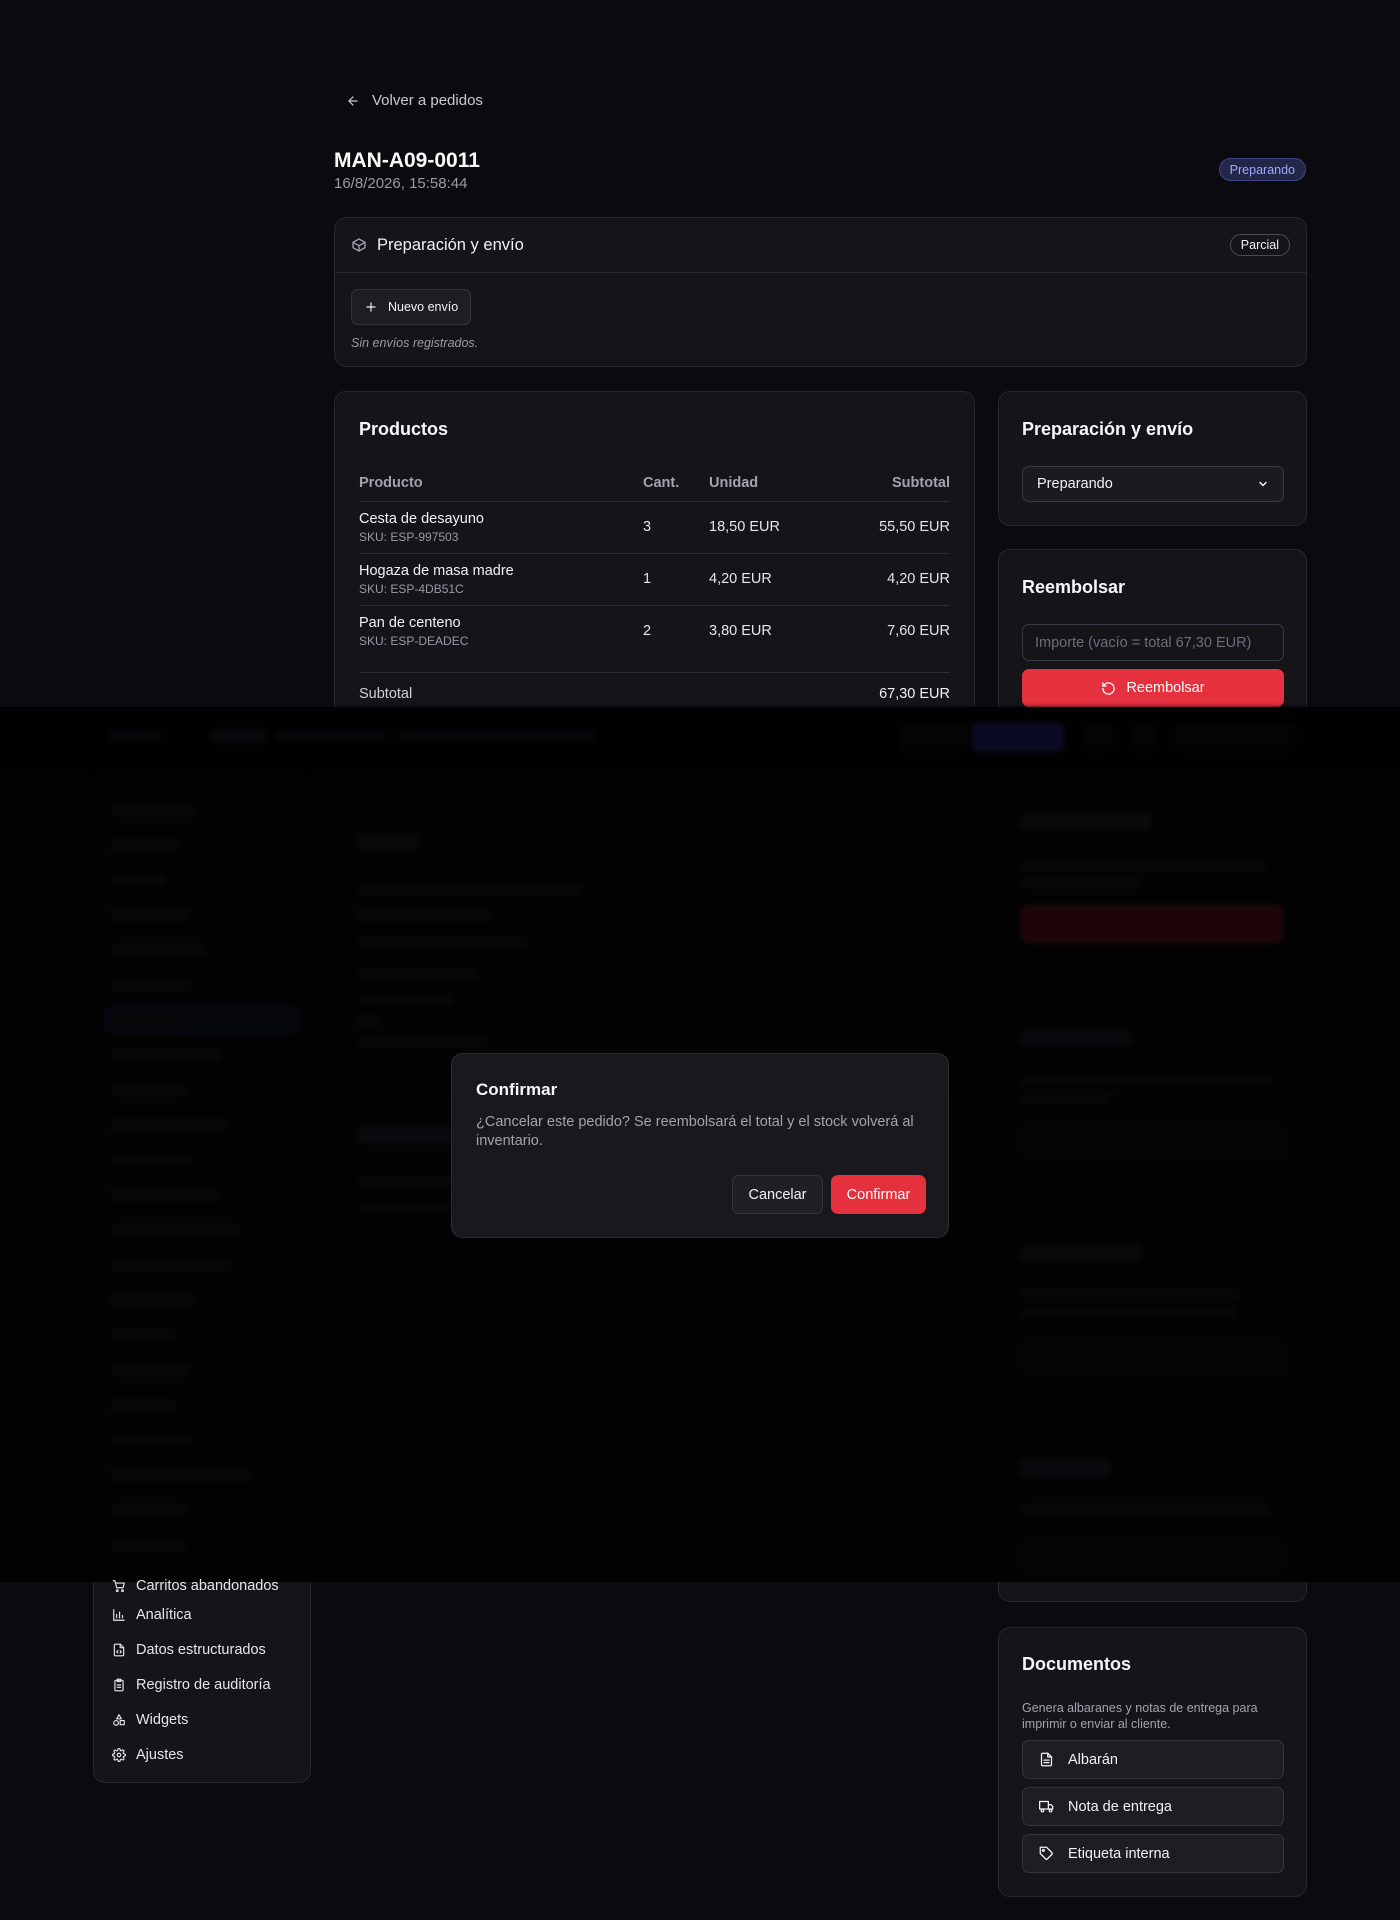 This screenshot has width=1400, height=1920. Describe the element at coordinates (411, 589) in the screenshot. I see `product-sku: SKU: ESP-4DB51C` at that location.